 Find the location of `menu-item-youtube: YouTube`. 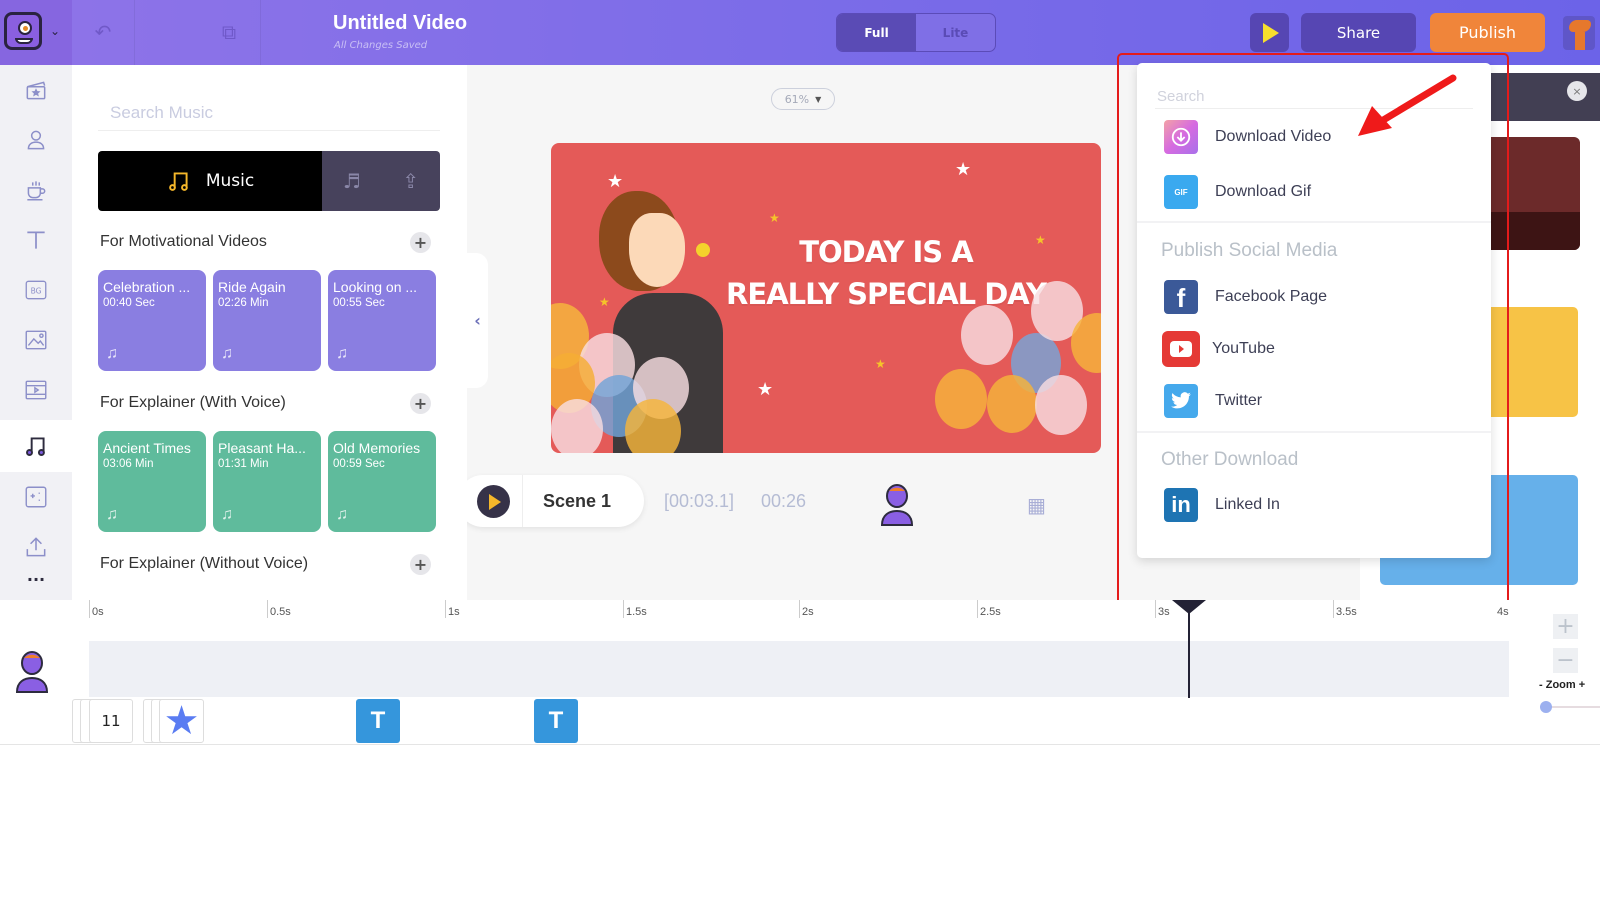

menu-item-youtube: YouTube is located at coordinates (1218, 349).